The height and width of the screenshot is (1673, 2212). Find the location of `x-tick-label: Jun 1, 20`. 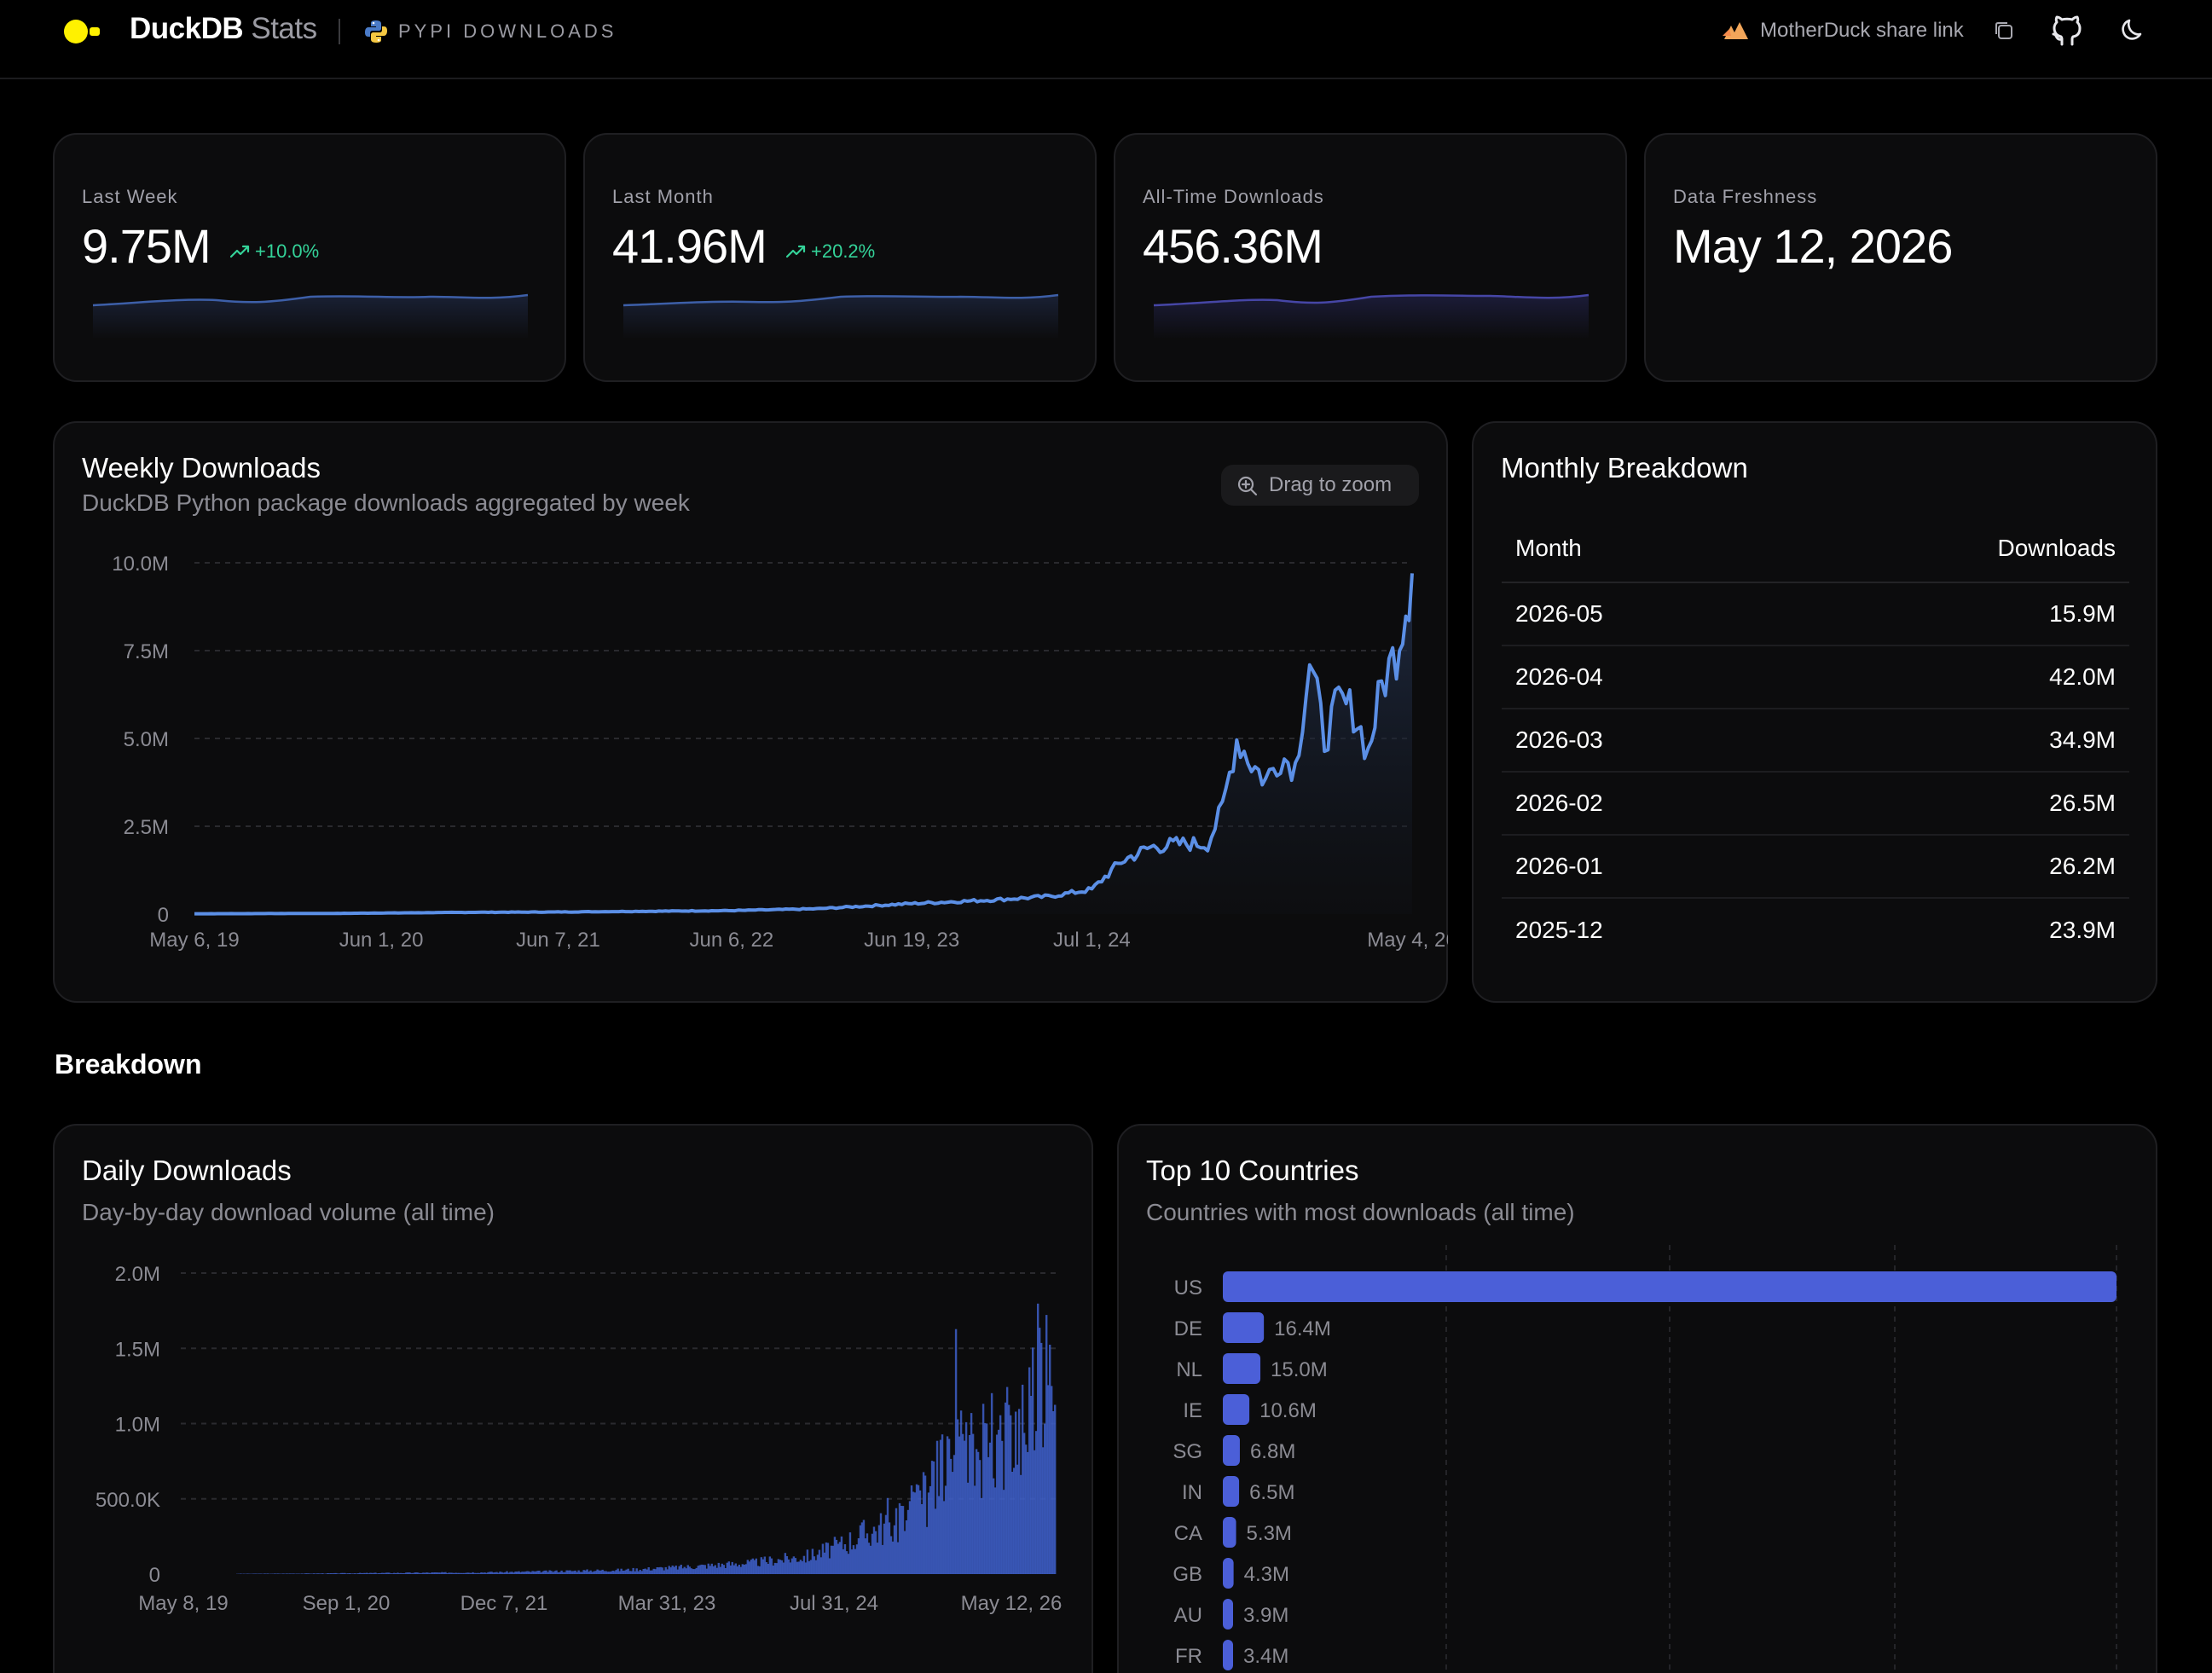

x-tick-label: Jun 1, 20 is located at coordinates (382, 940).